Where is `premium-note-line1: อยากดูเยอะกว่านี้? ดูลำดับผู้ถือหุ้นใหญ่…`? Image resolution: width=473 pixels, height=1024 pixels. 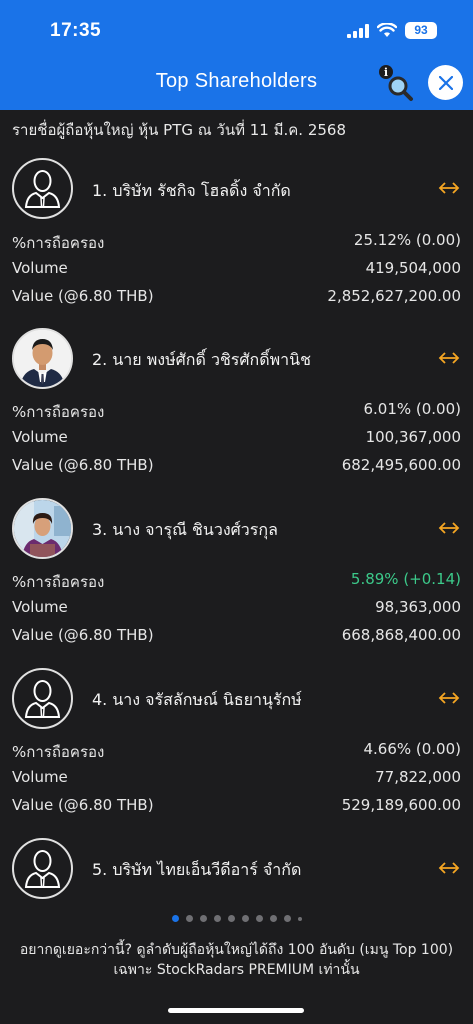 premium-note-line1: อยากดูเยอะกว่านี้? ดูลำดับผู้ถือหุ้นใหญ่… is located at coordinates (236, 950).